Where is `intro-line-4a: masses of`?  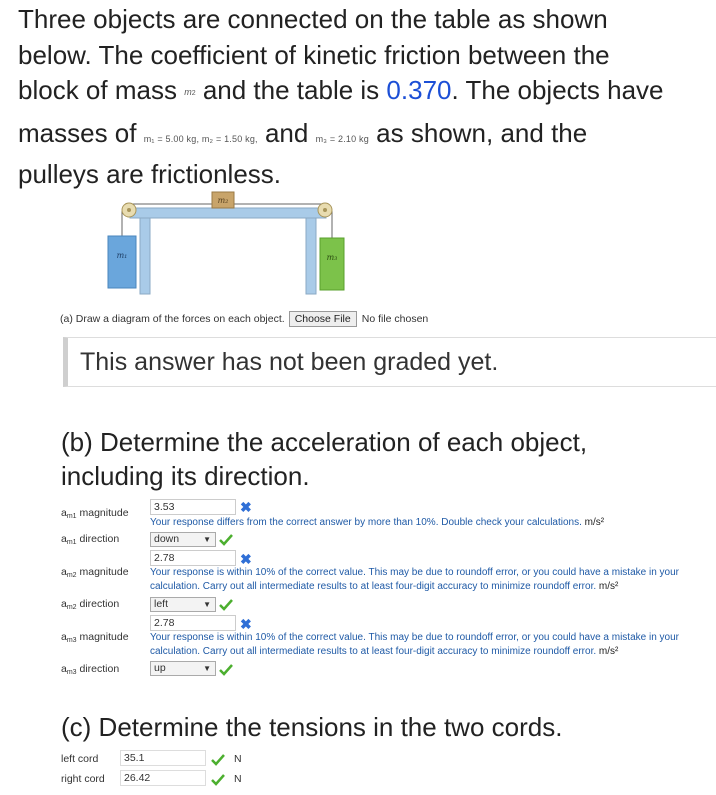 intro-line-4a: masses of is located at coordinates (77, 132).